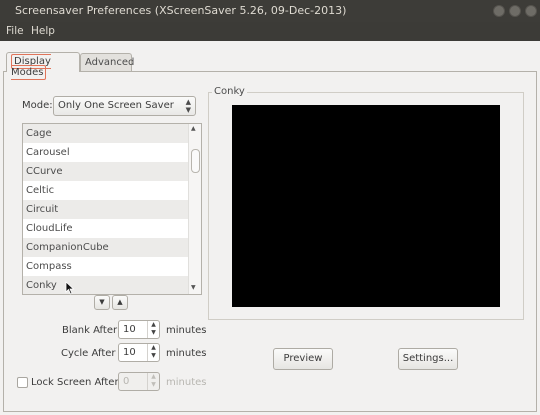  Describe the element at coordinates (116, 105) in the screenshot. I see `mode-select-value: Only One Screen Saver` at that location.